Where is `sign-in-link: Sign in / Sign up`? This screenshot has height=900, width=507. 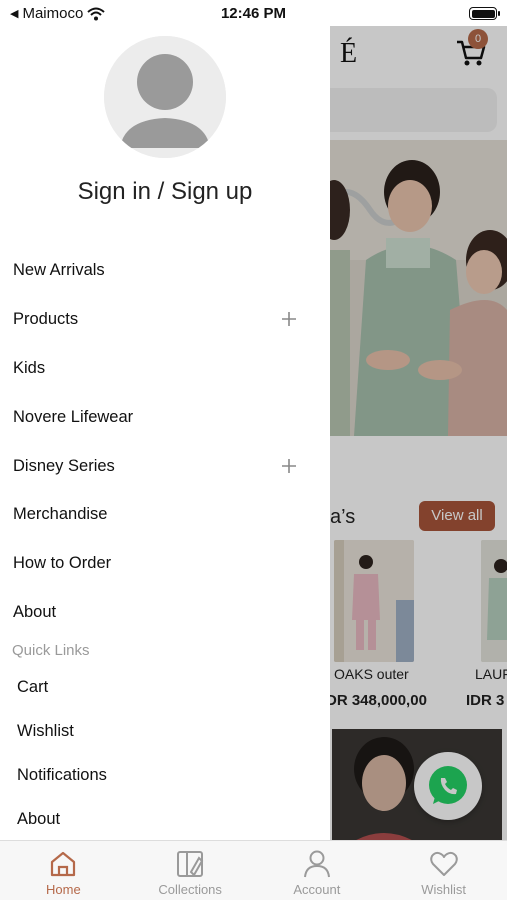 sign-in-link: Sign in / Sign up is located at coordinates (165, 192).